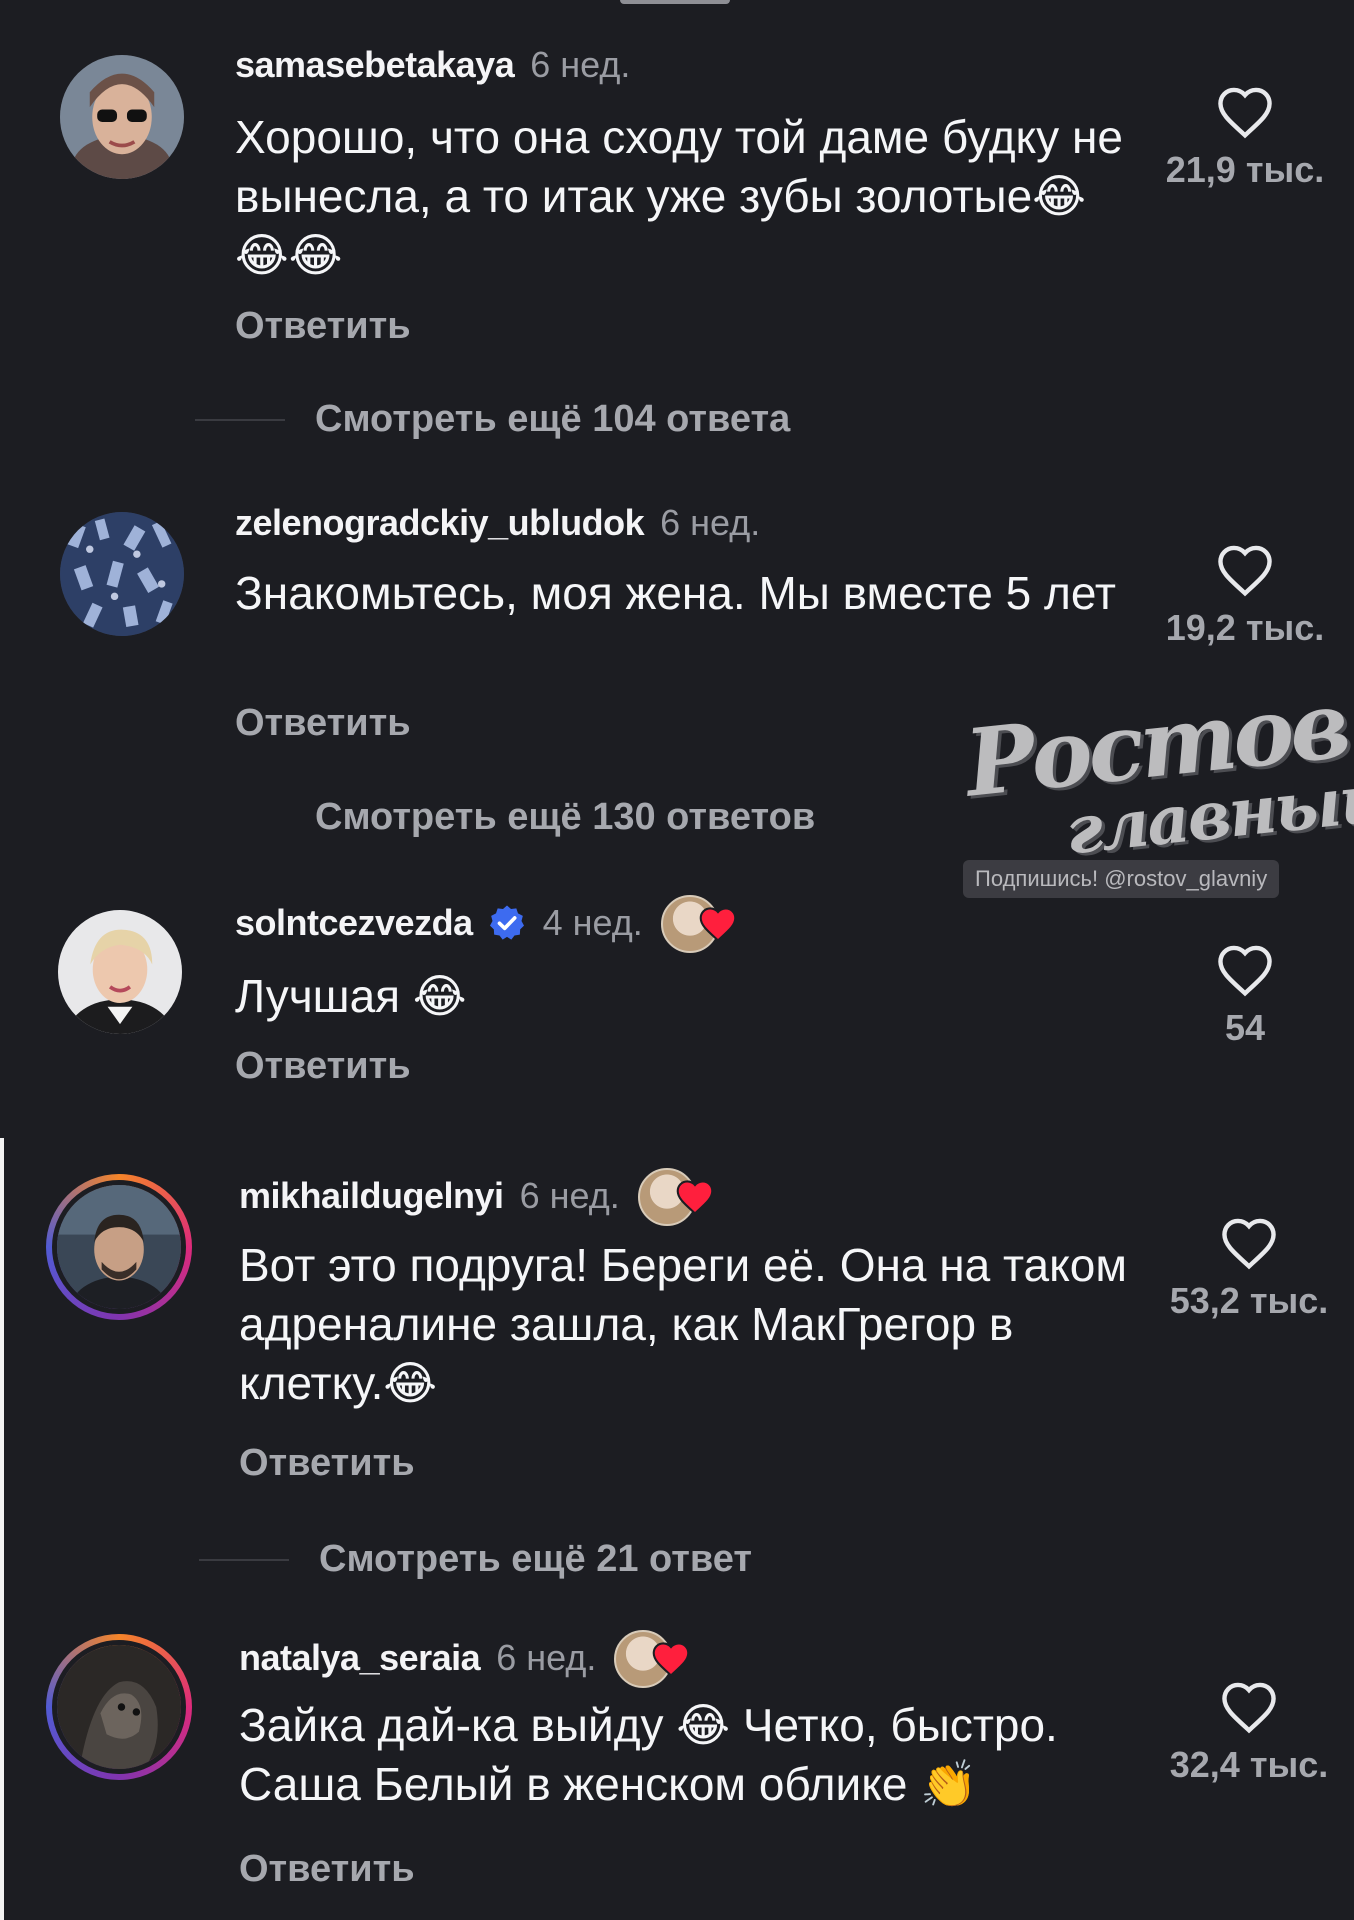 The image size is (1354, 1920). What do you see at coordinates (351, 996) in the screenshot?
I see `comment-text: Лучшая 😂` at bounding box center [351, 996].